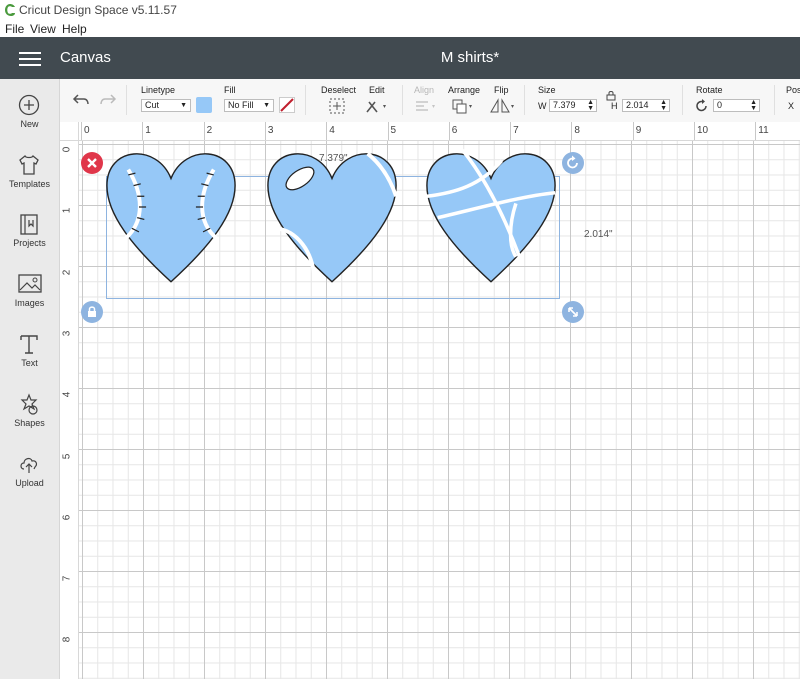 This screenshot has width=800, height=679. Describe the element at coordinates (542, 106) in the screenshot. I see `width-label: W` at that location.